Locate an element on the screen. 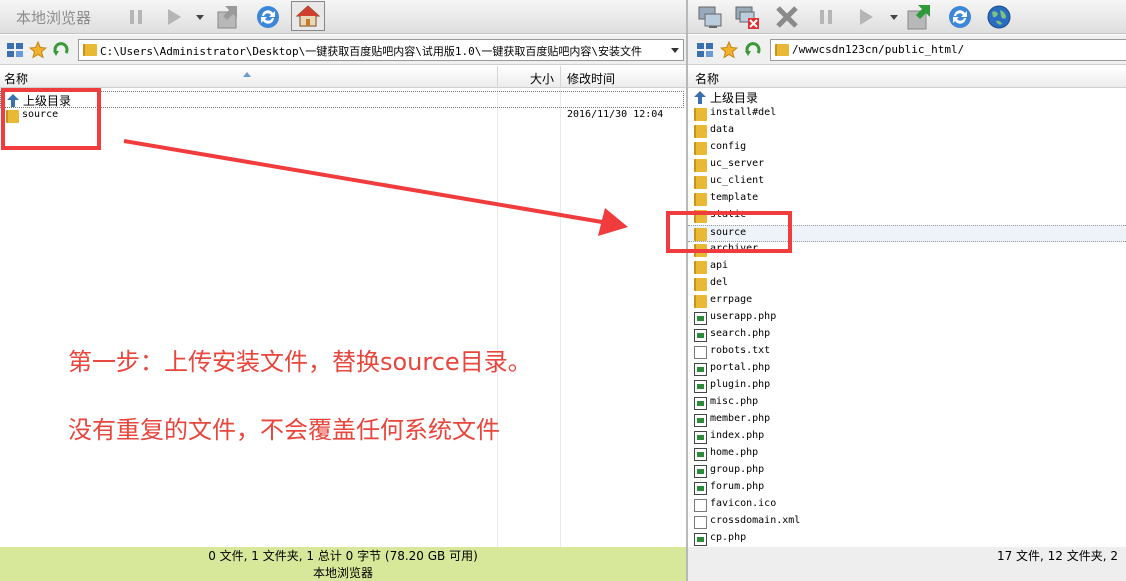 The height and width of the screenshot is (581, 1126). annotation-arrow is located at coordinates (375, 187).